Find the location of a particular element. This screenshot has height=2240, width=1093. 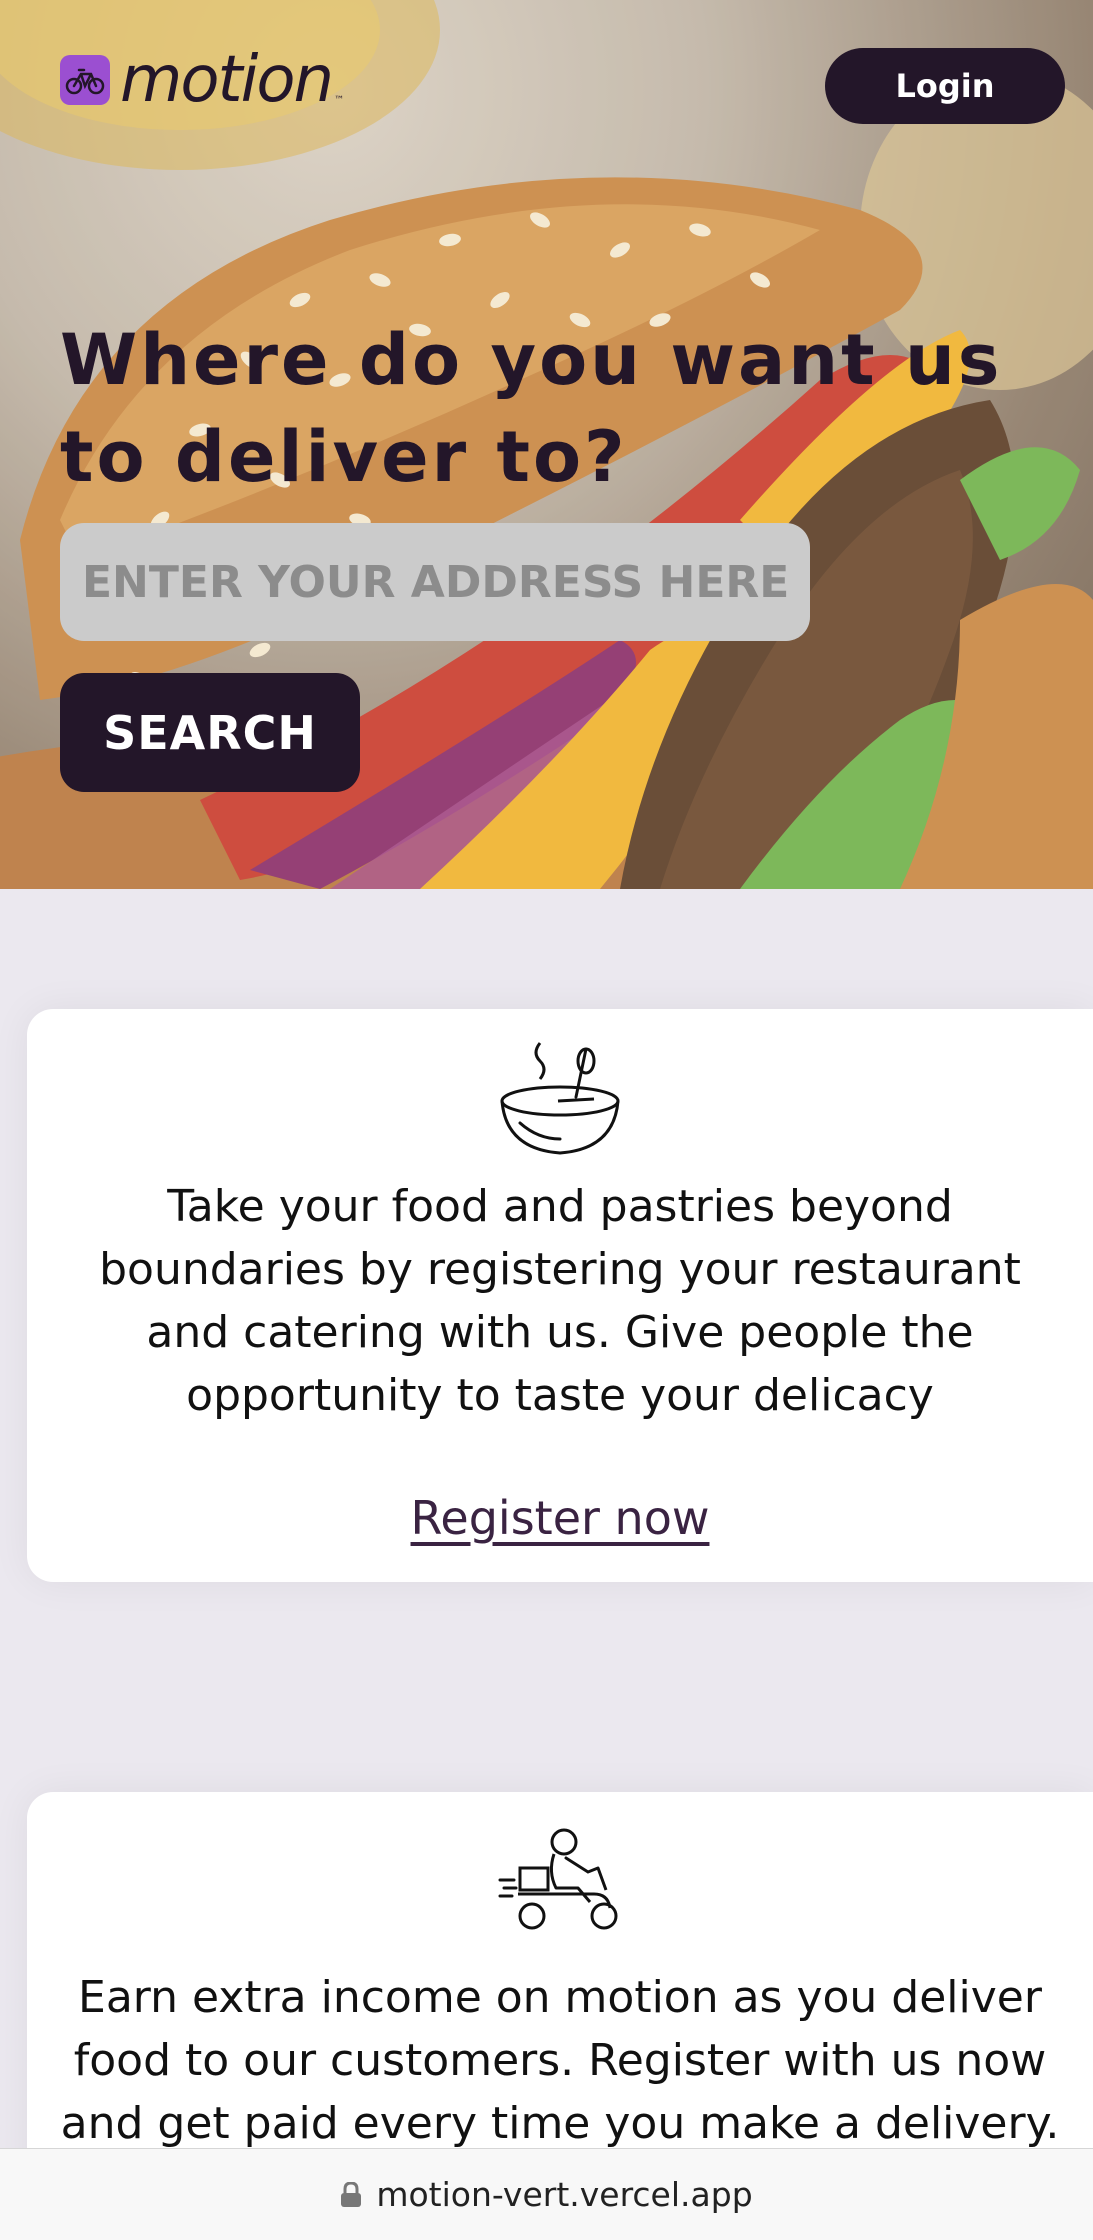

delivery-scooter-icon is located at coordinates (560, 1882).